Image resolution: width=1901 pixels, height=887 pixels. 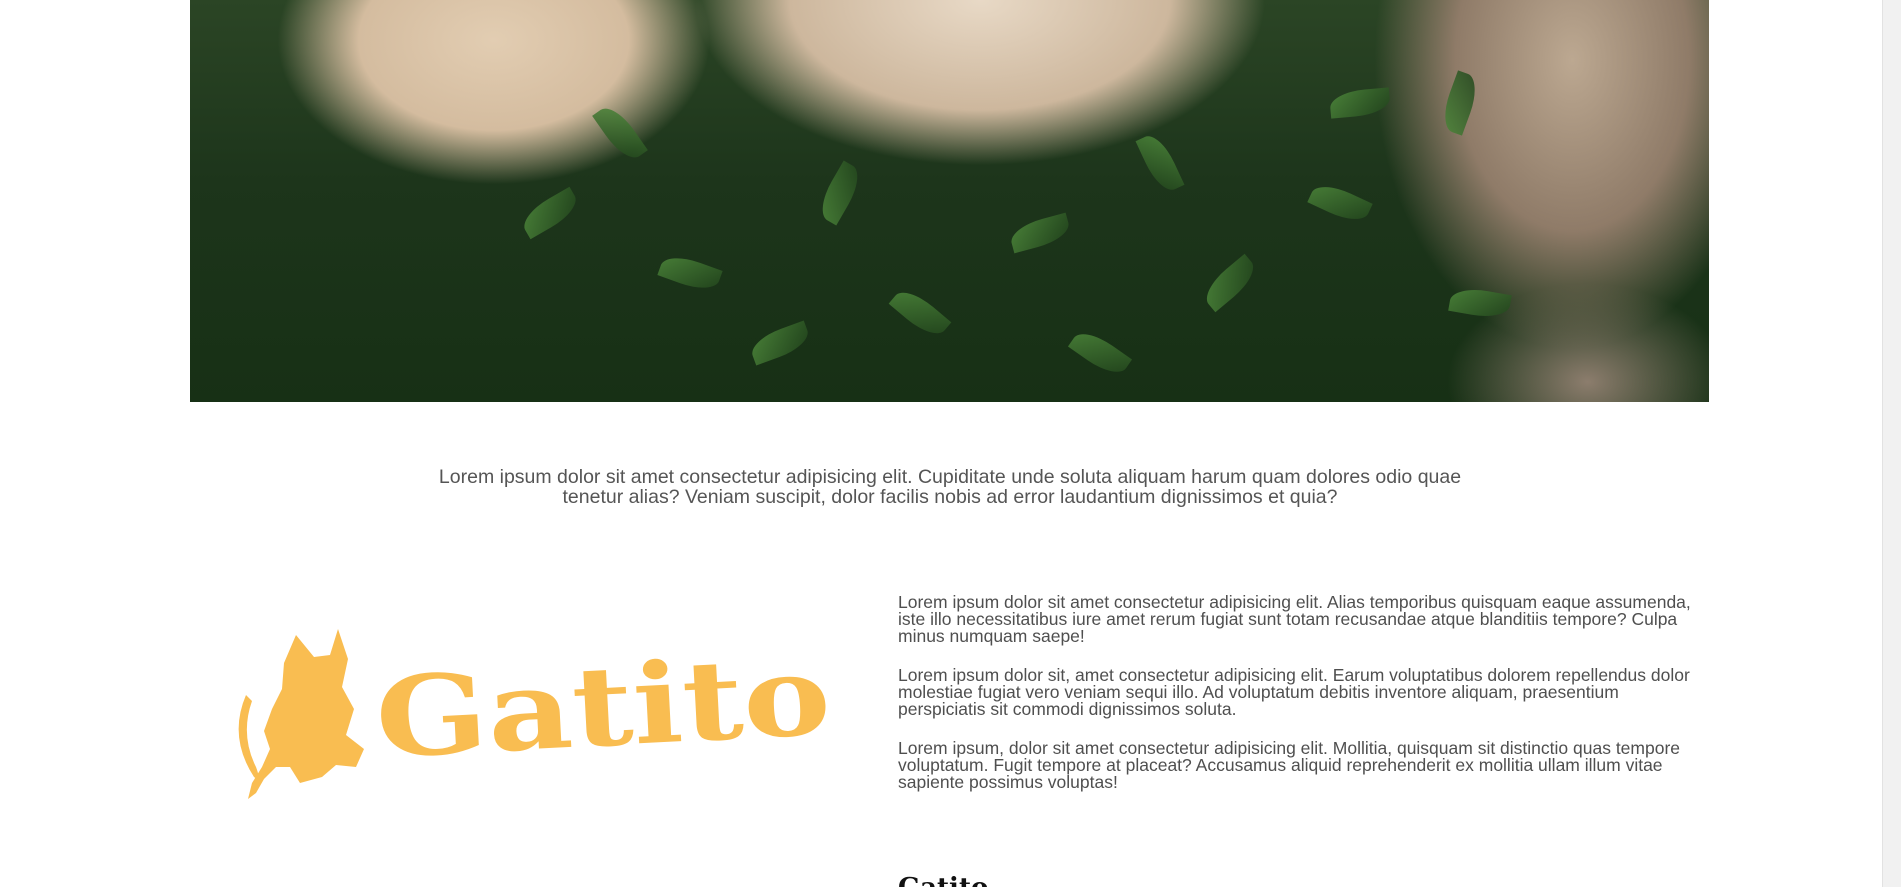 I want to click on brand-name: Gatito, so click(x=602, y=706).